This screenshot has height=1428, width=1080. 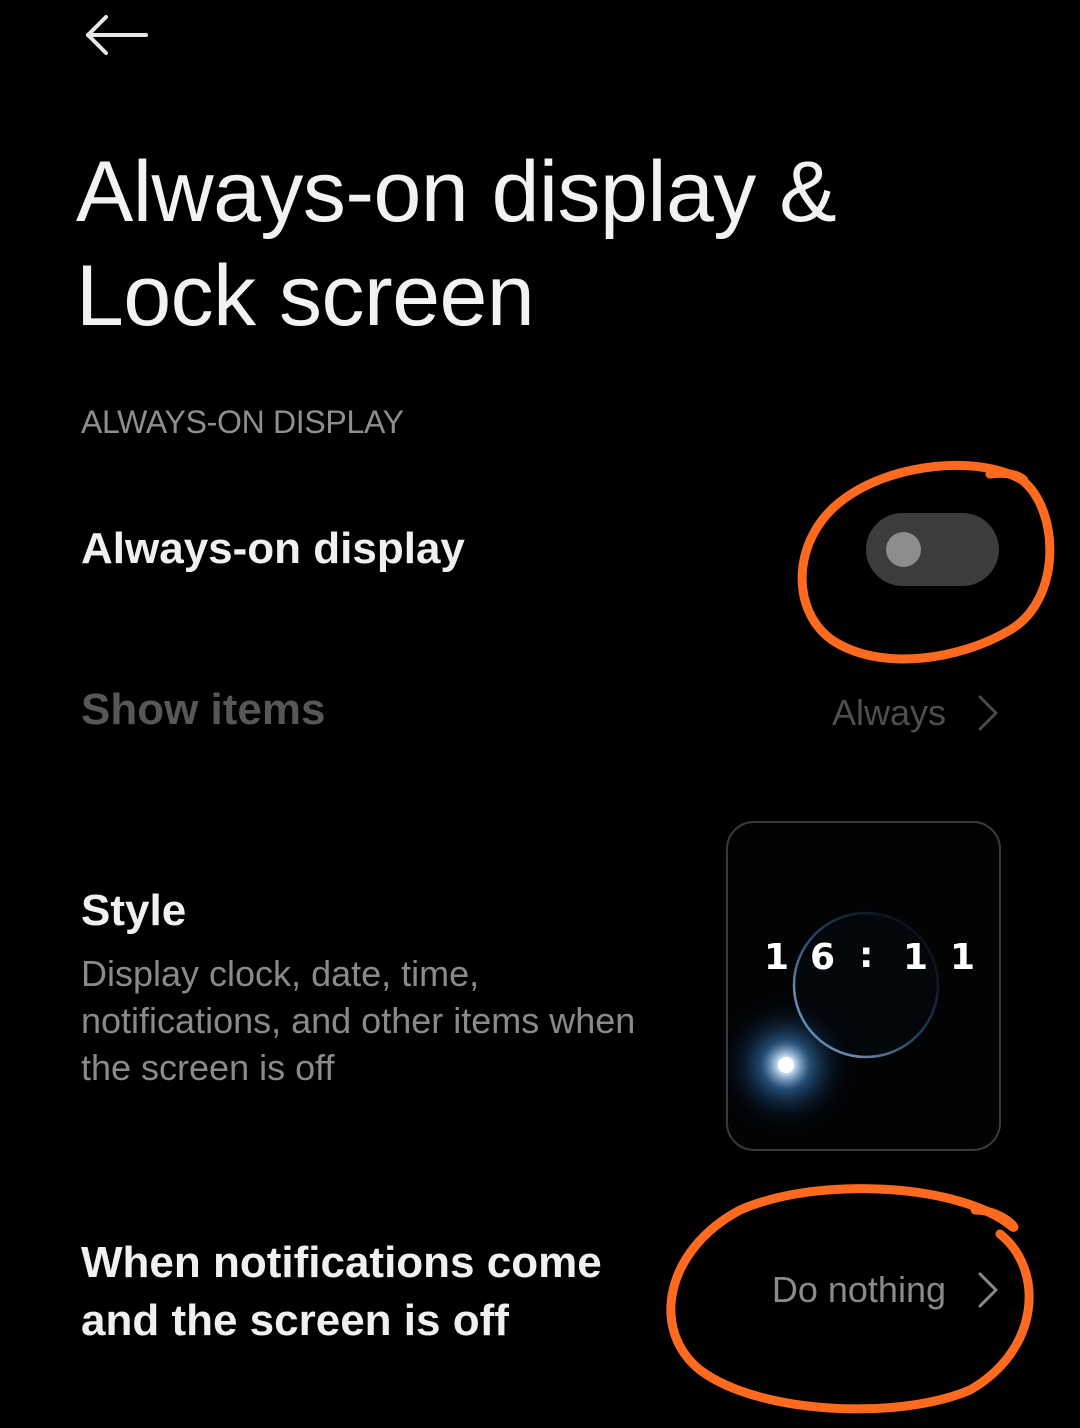 What do you see at coordinates (932, 549) in the screenshot?
I see `always-on-display-toggle` at bounding box center [932, 549].